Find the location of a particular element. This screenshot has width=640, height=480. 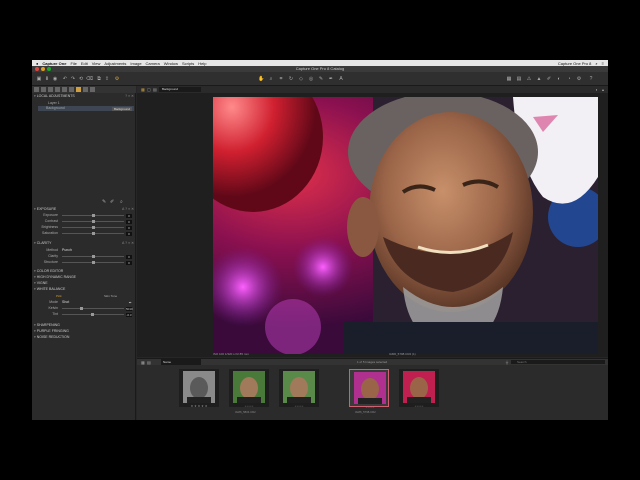

hand-tool-icon: ✋ is located at coordinates (261, 79).